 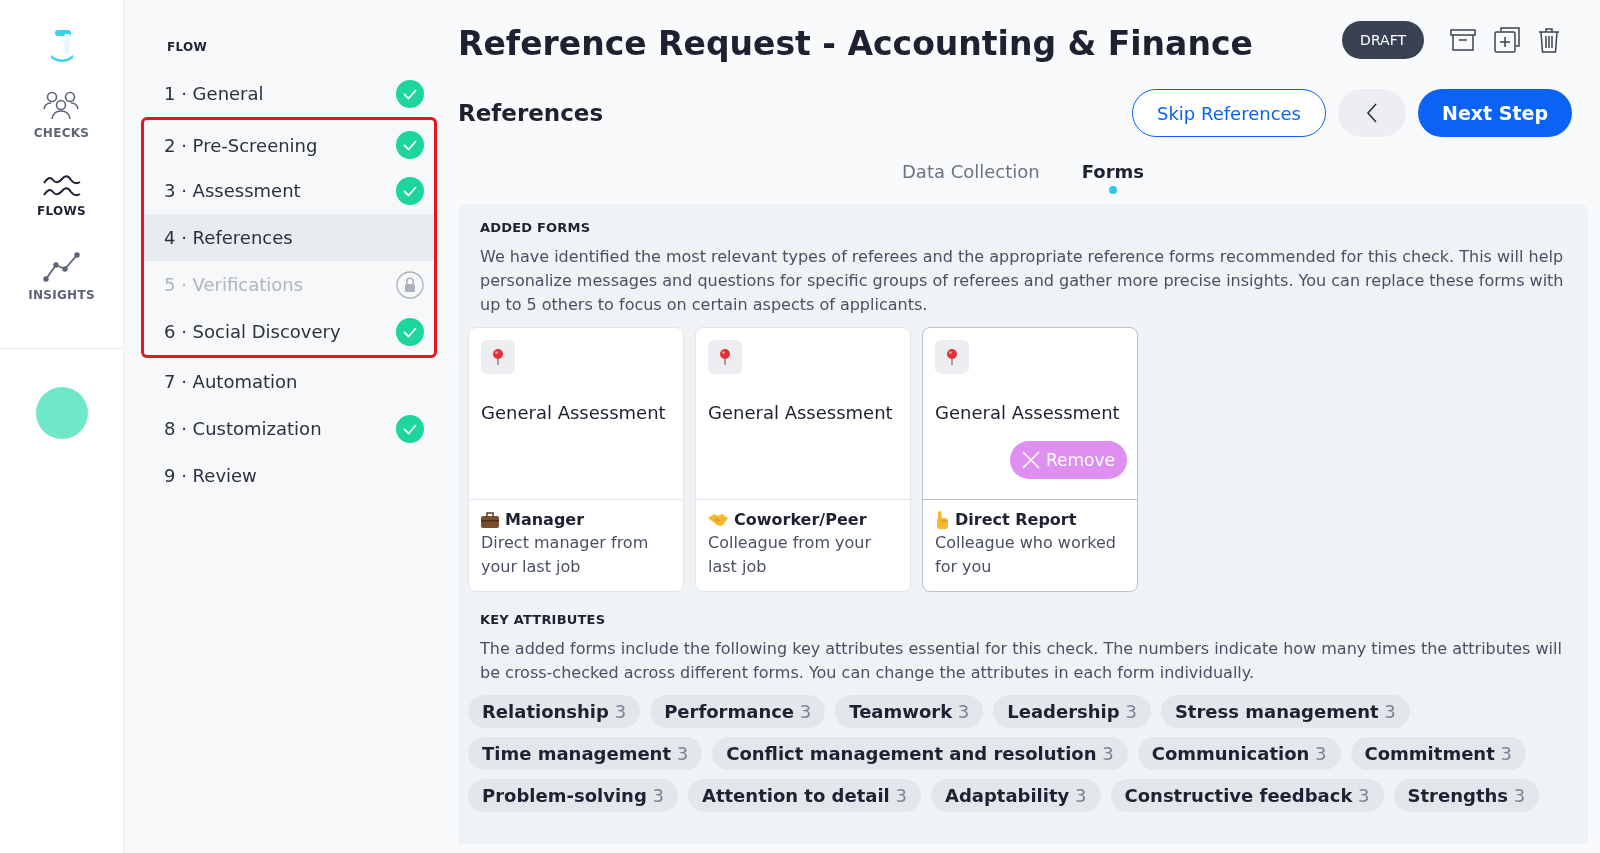 What do you see at coordinates (61, 105) in the screenshot?
I see `people-icon` at bounding box center [61, 105].